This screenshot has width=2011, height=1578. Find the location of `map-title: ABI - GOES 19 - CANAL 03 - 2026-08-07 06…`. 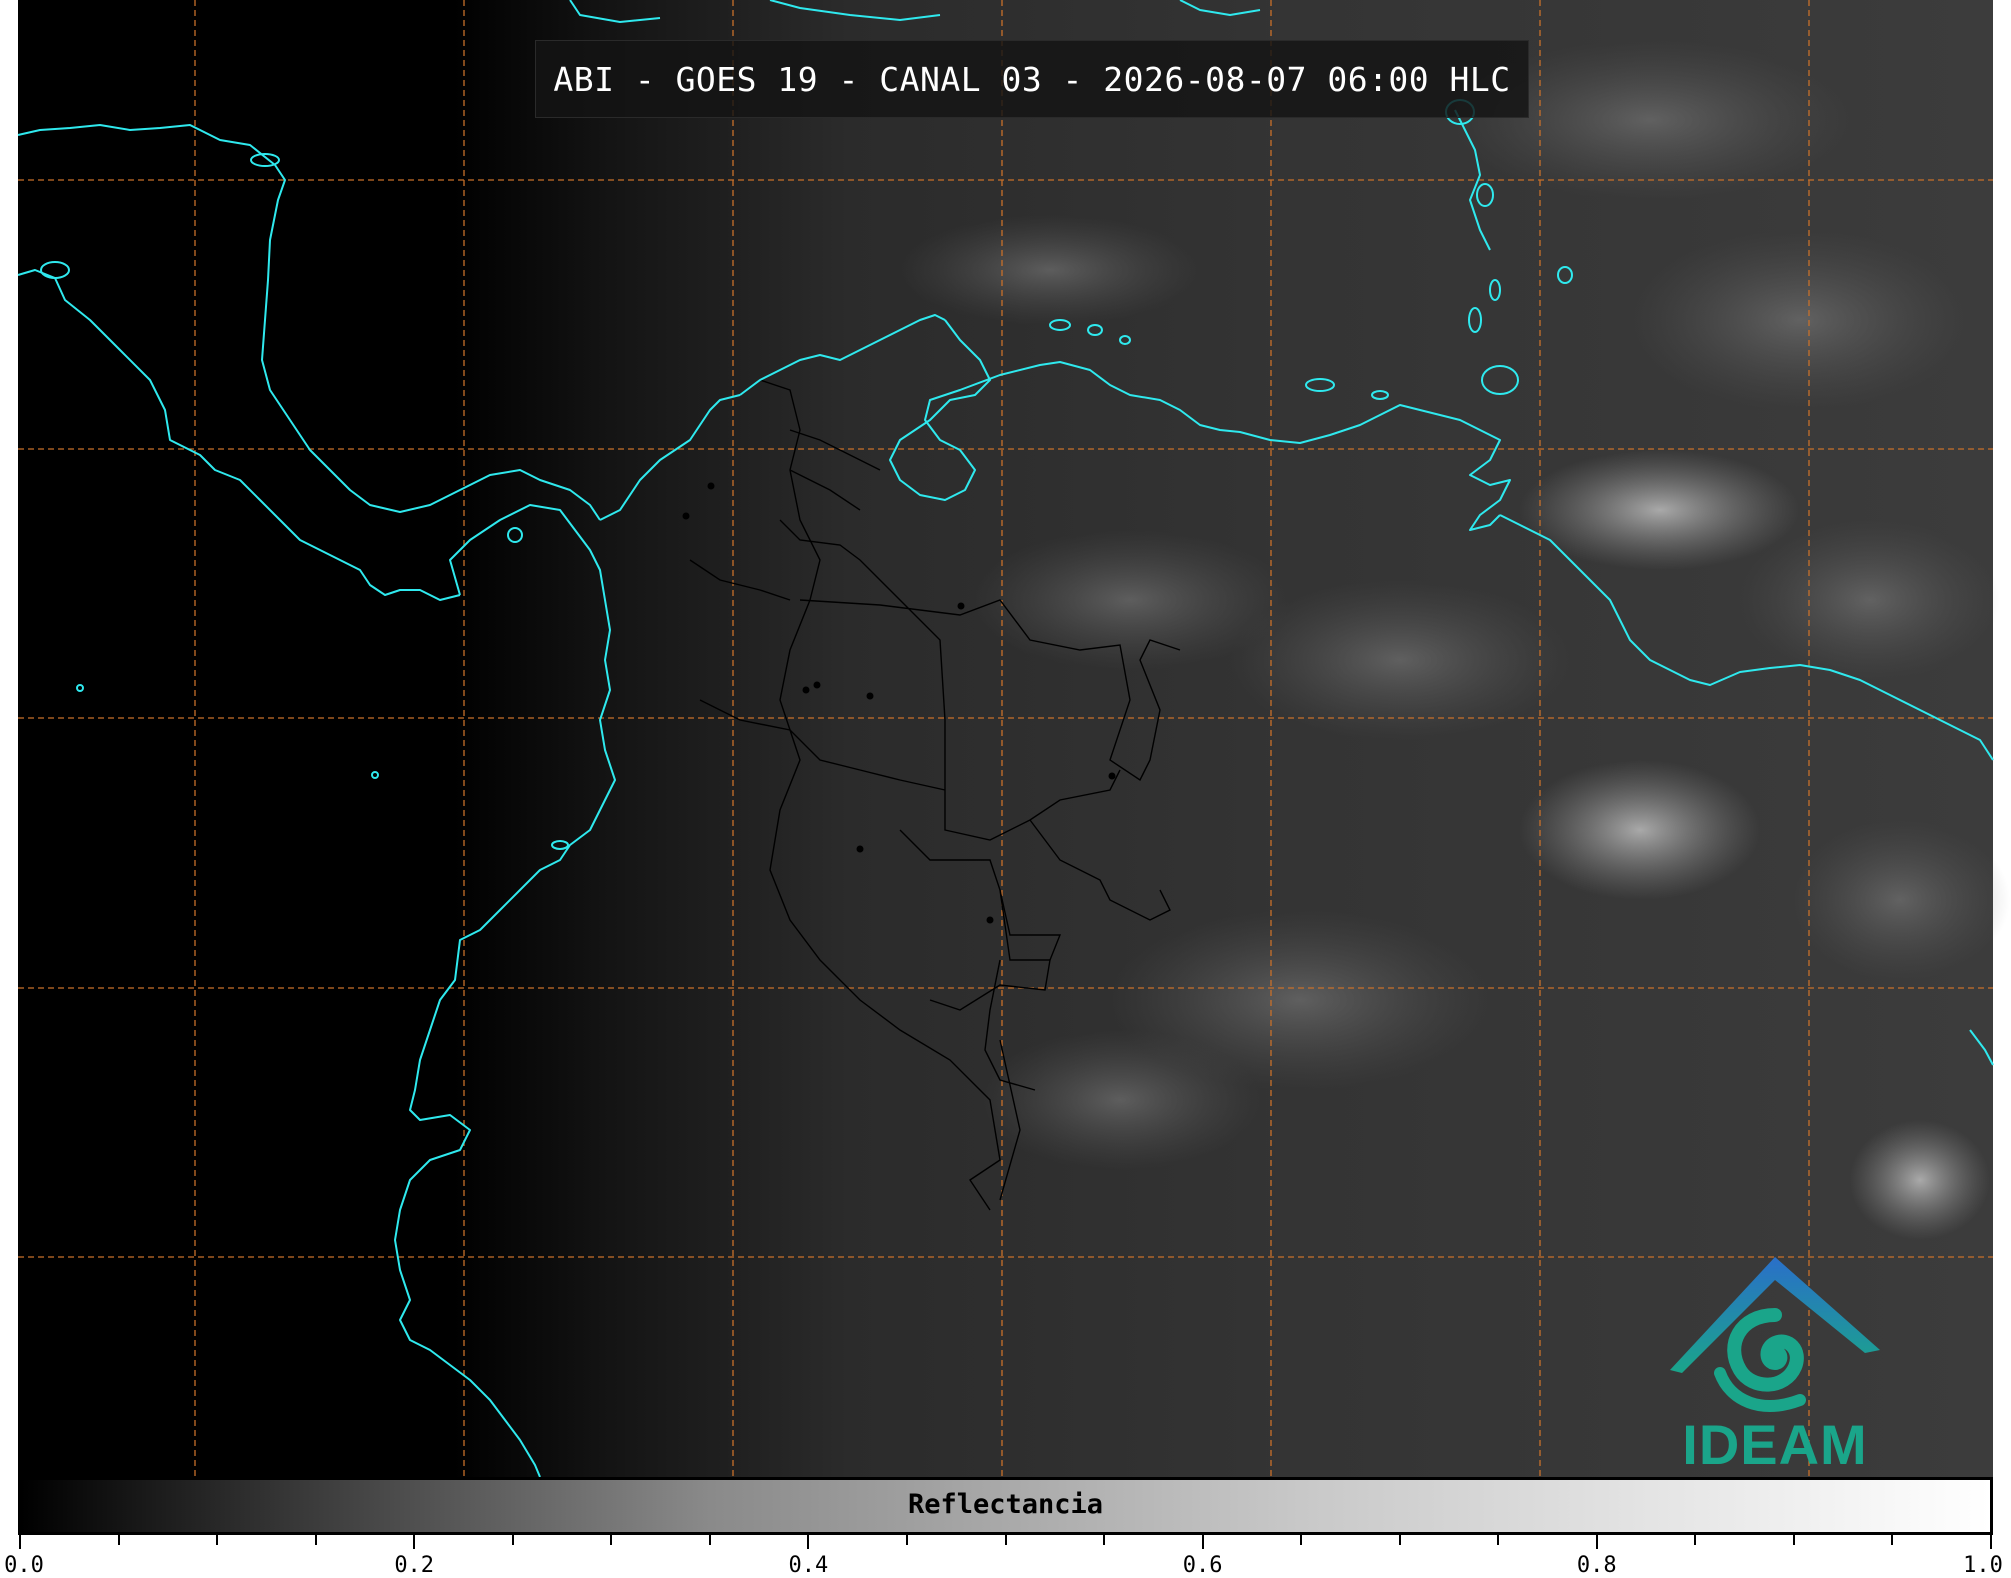

map-title: ABI - GOES 19 - CANAL 03 - 2026-08-07 06… is located at coordinates (1032, 79).